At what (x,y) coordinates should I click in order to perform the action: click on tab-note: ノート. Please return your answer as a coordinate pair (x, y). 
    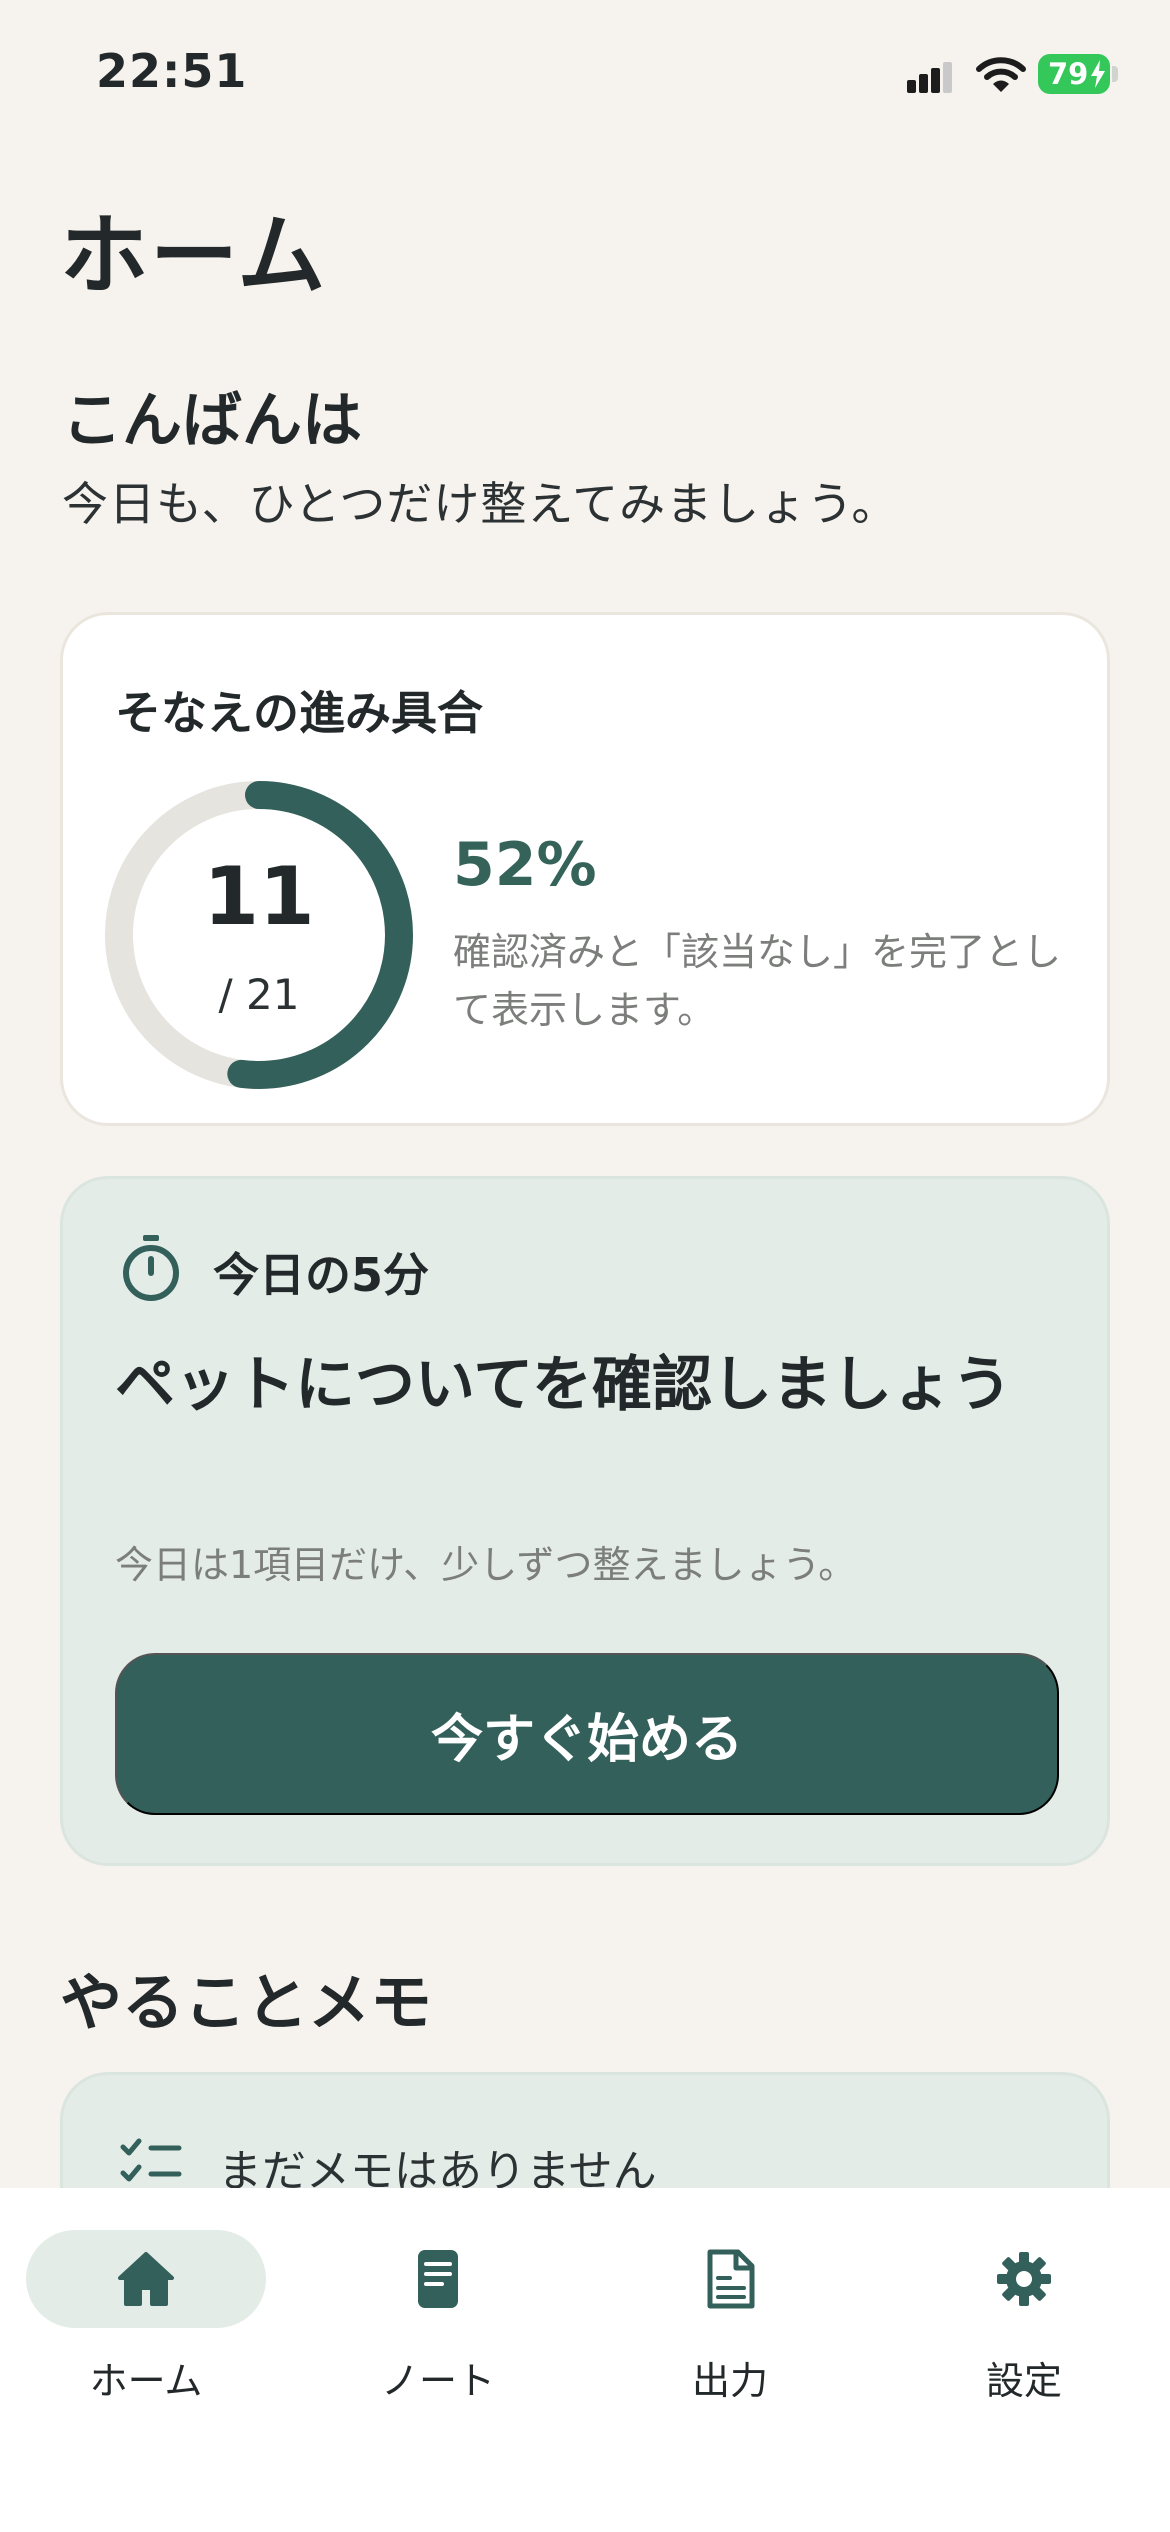
    Looking at the image, I should click on (438, 2320).